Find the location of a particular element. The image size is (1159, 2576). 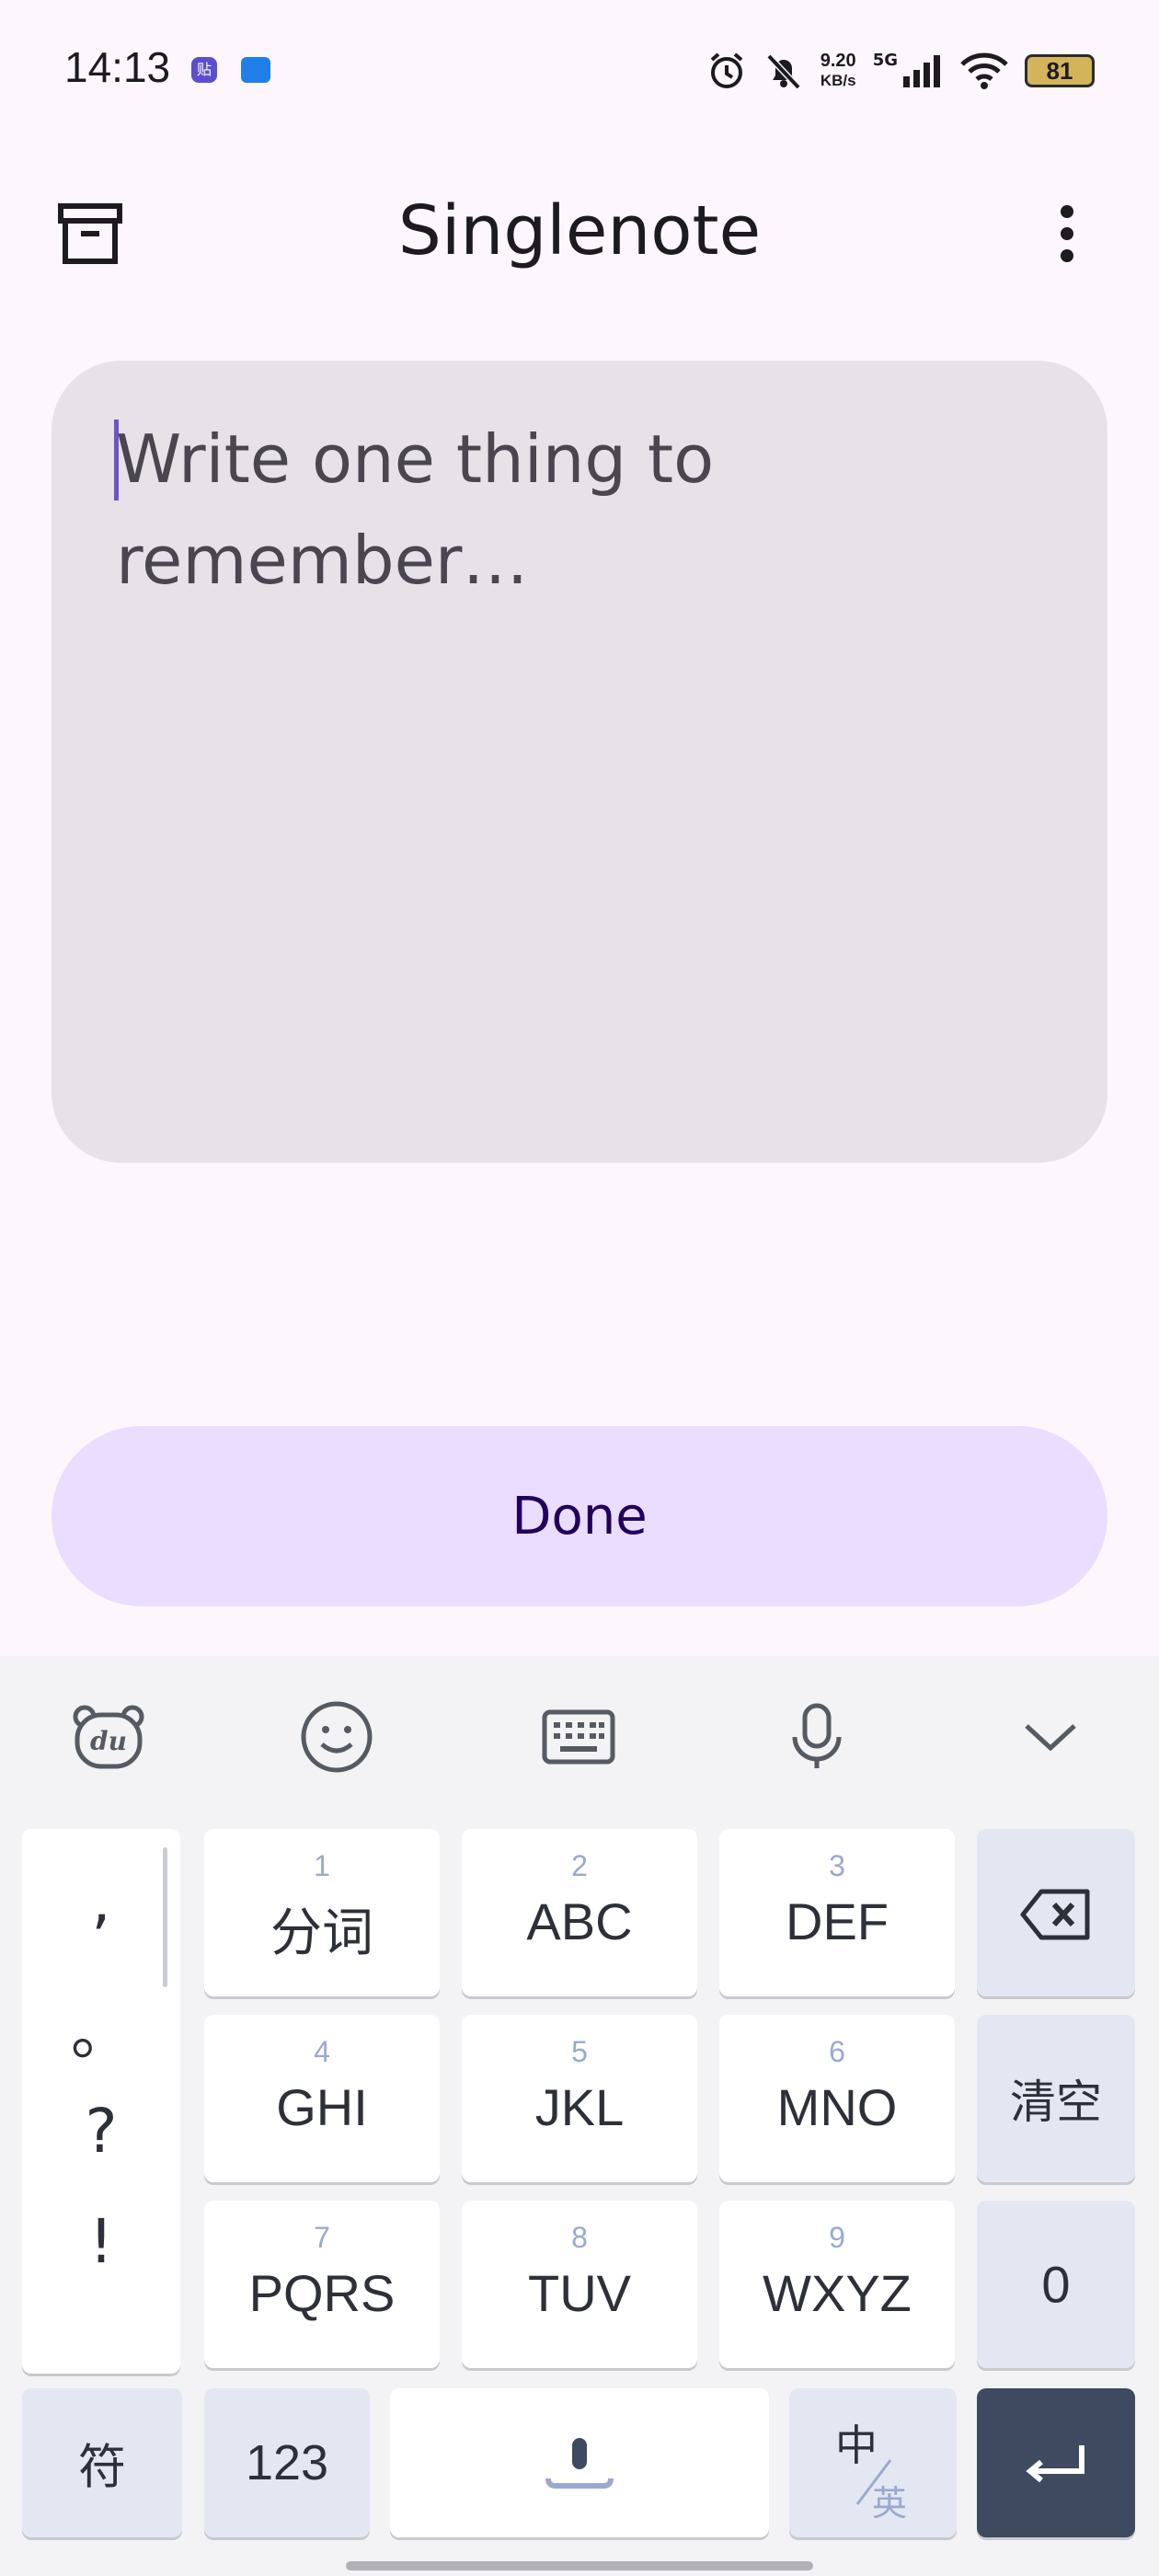

key-0: 0 is located at coordinates (1056, 2284).